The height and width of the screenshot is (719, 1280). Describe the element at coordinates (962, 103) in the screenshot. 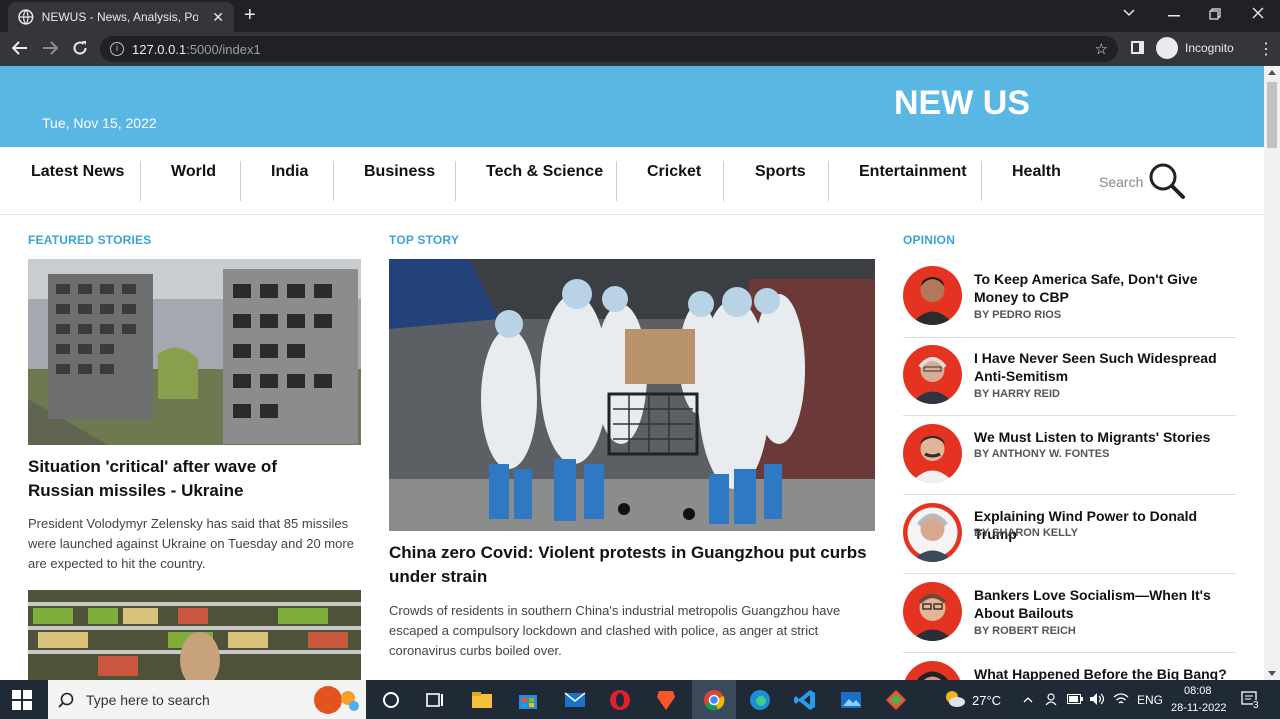

I see `site-logo: NEW US` at that location.